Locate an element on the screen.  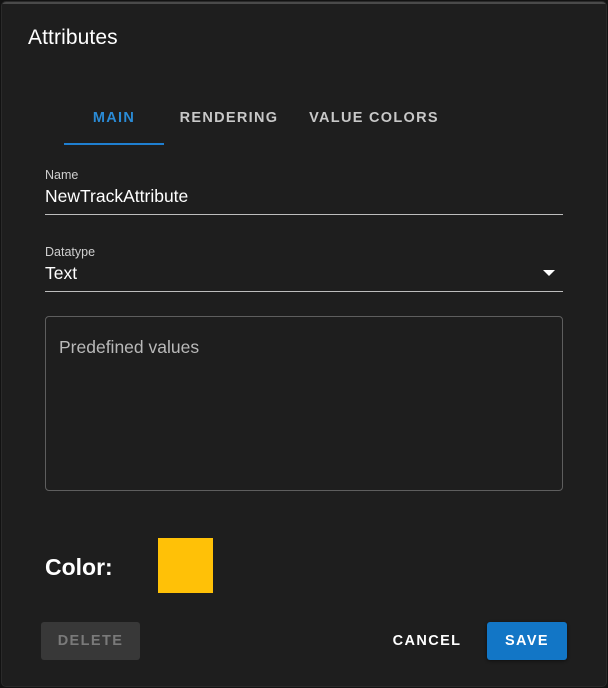
name-input: NewTrackAttribute is located at coordinates (304, 200).